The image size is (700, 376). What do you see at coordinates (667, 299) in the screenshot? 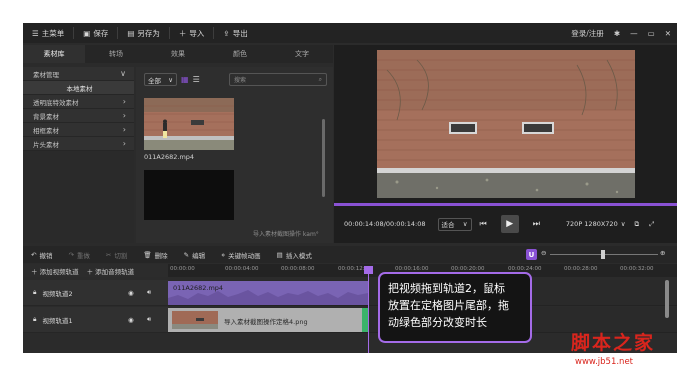
I see `timeline-scrollbar` at bounding box center [667, 299].